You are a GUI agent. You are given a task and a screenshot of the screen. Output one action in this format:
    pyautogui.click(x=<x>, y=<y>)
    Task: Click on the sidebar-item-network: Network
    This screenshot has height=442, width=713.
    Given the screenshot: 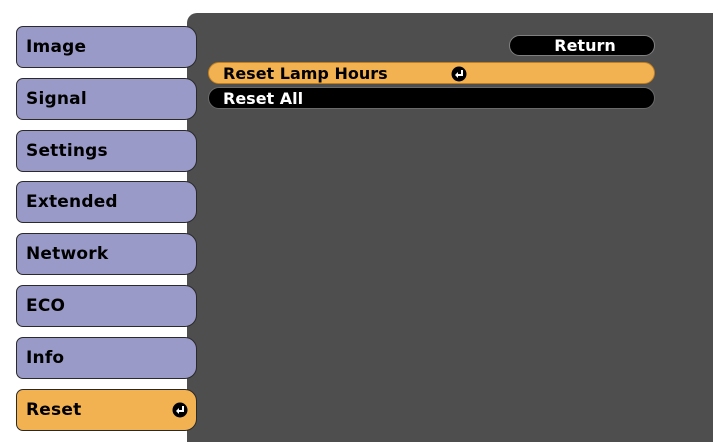 What is the action you would take?
    pyautogui.click(x=106, y=254)
    